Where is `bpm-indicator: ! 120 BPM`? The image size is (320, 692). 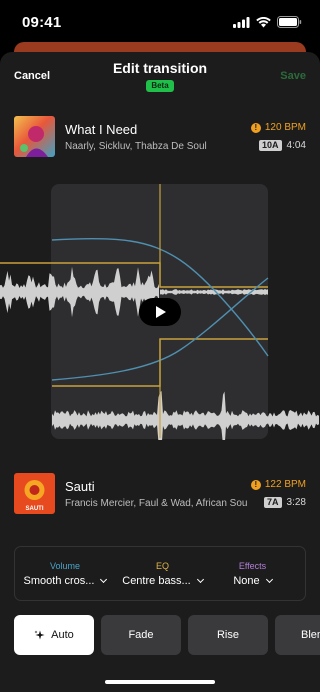
bpm-indicator: ! 120 BPM is located at coordinates (278, 127).